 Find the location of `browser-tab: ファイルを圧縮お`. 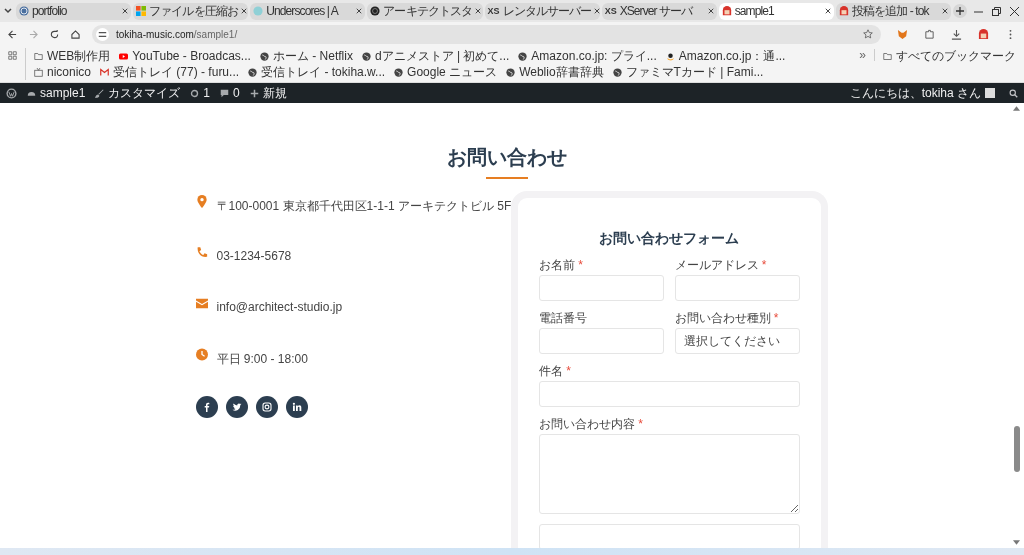

browser-tab: ファイルを圧縮お is located at coordinates (191, 11).